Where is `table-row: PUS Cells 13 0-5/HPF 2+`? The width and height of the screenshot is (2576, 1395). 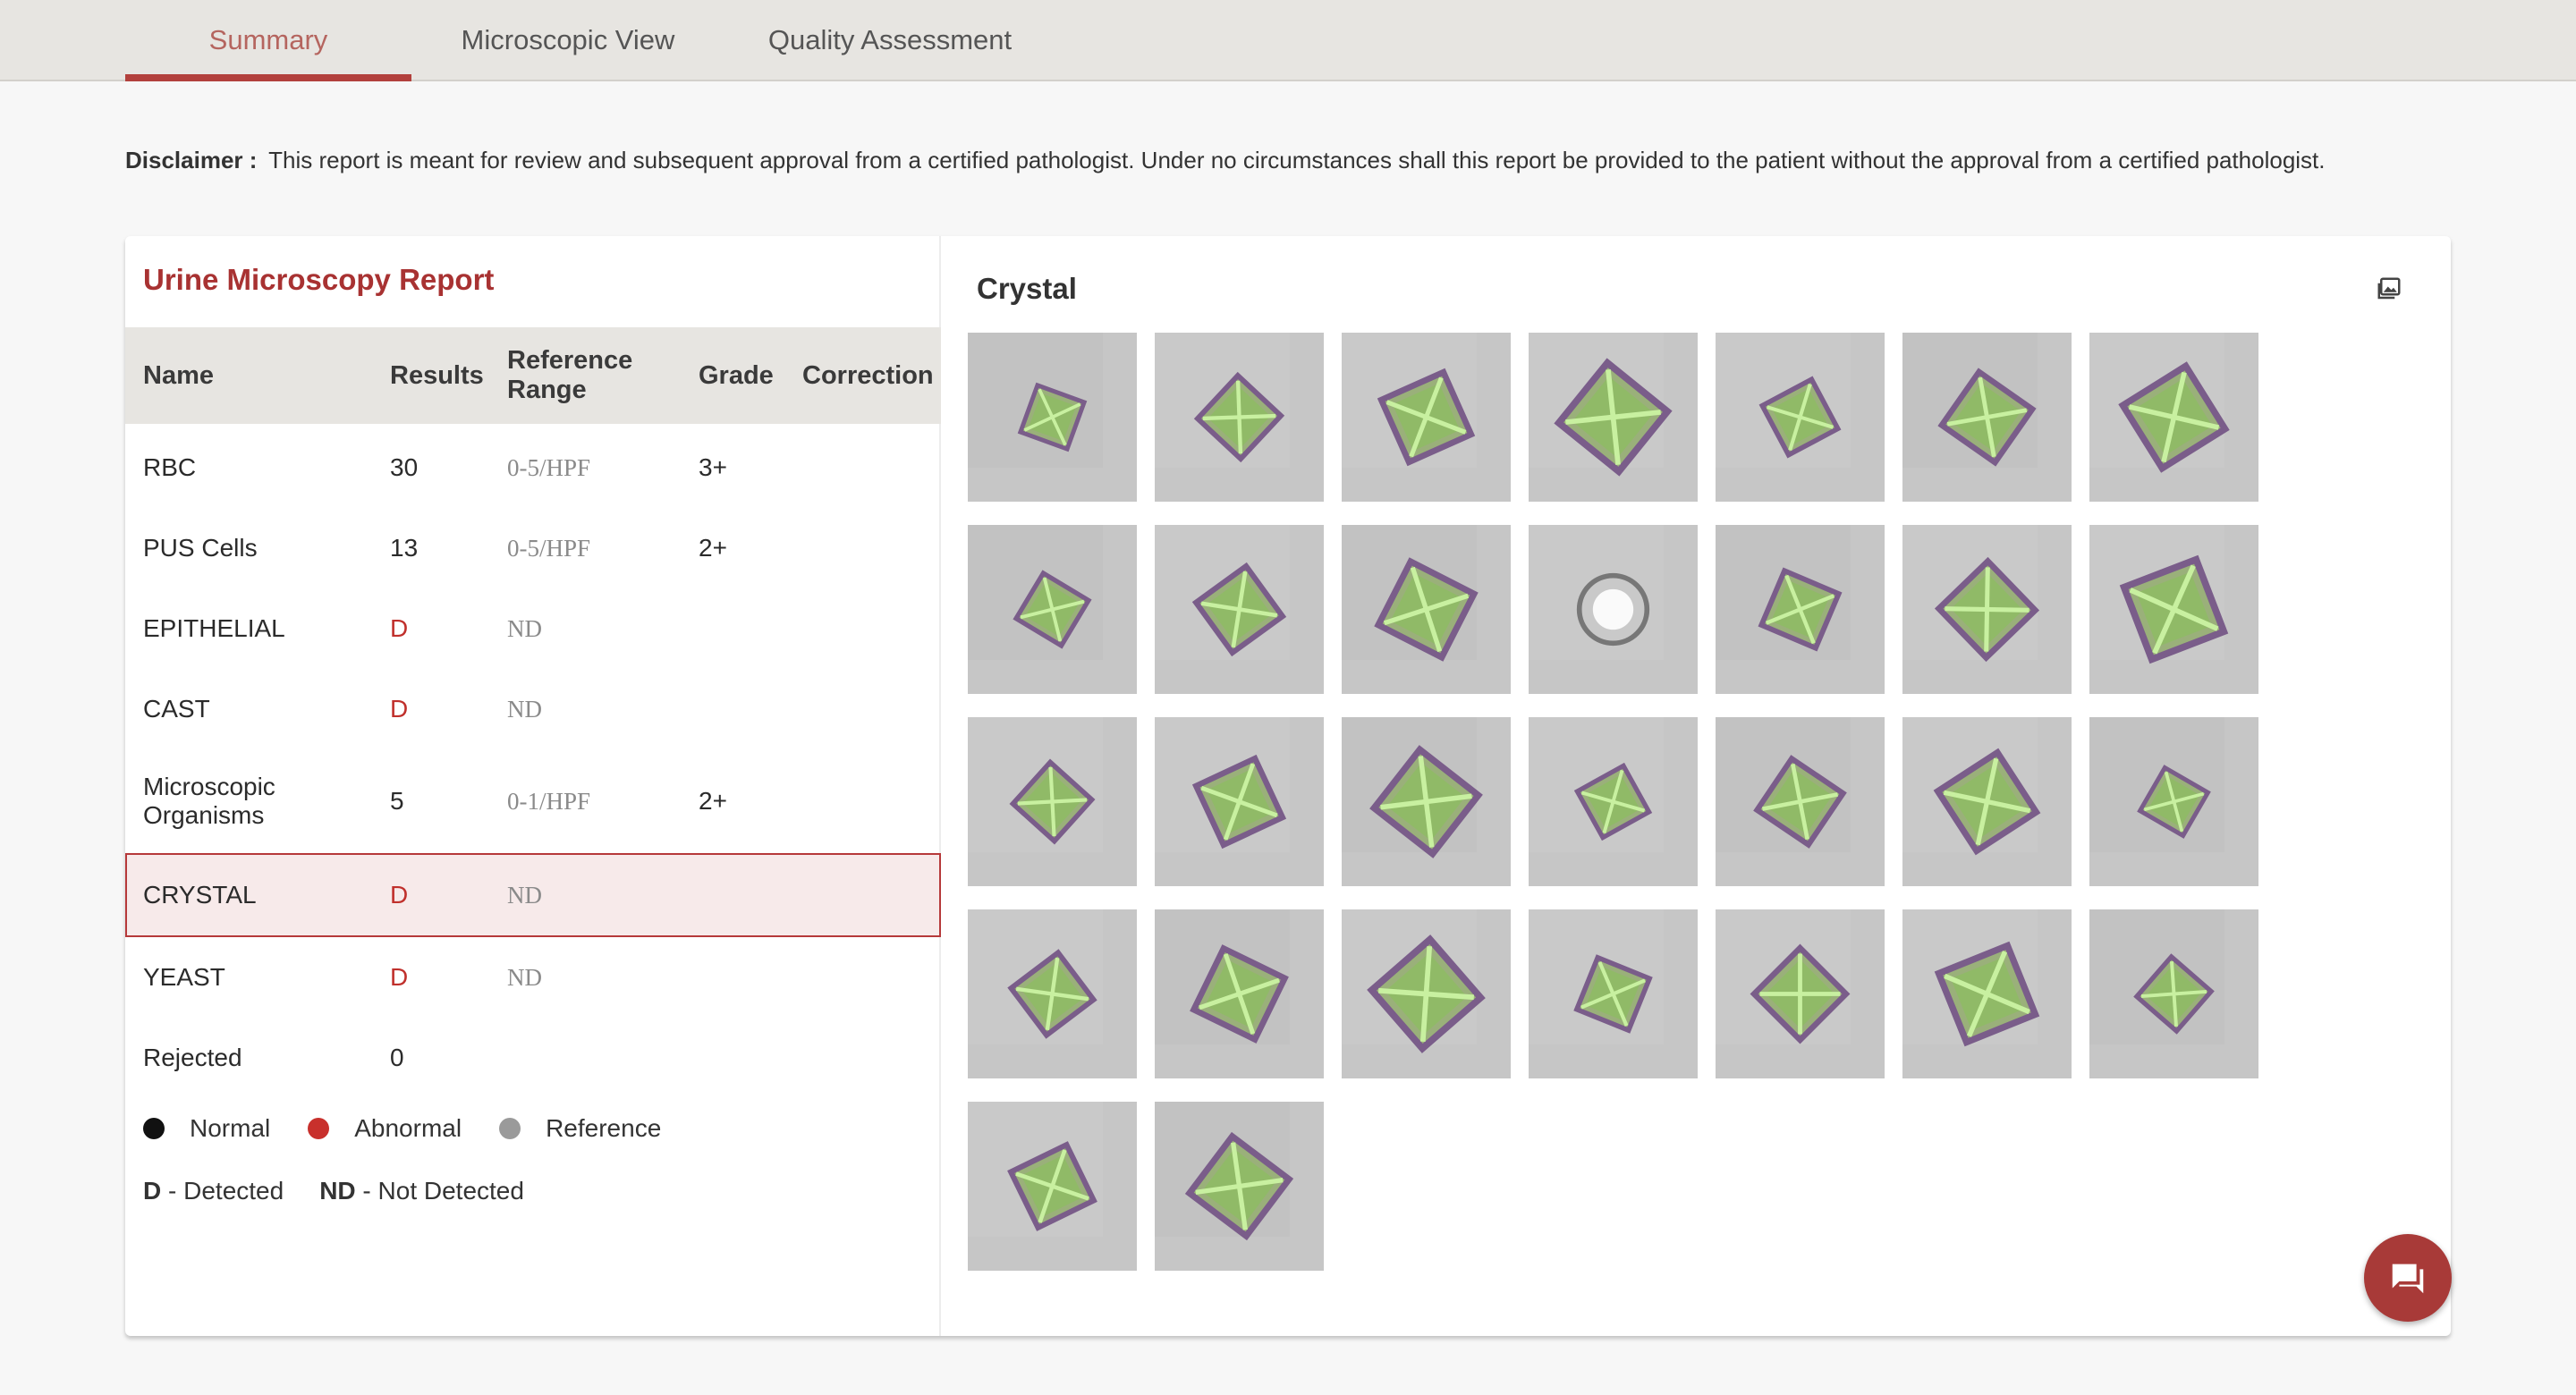
table-row: PUS Cells 13 0-5/HPF 2+ is located at coordinates (533, 548).